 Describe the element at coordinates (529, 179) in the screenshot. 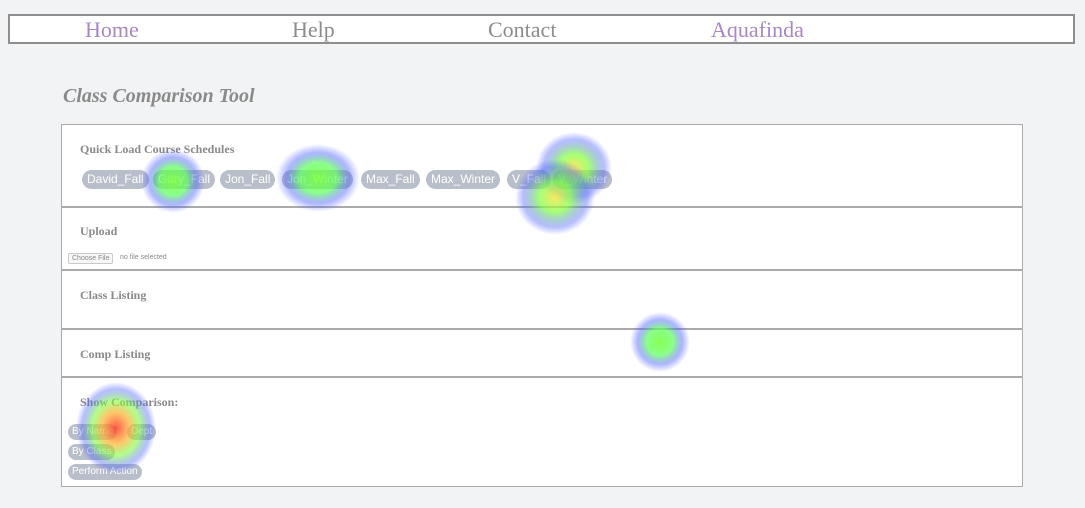

I see `schedule-button-v-fall: V_Fall` at that location.